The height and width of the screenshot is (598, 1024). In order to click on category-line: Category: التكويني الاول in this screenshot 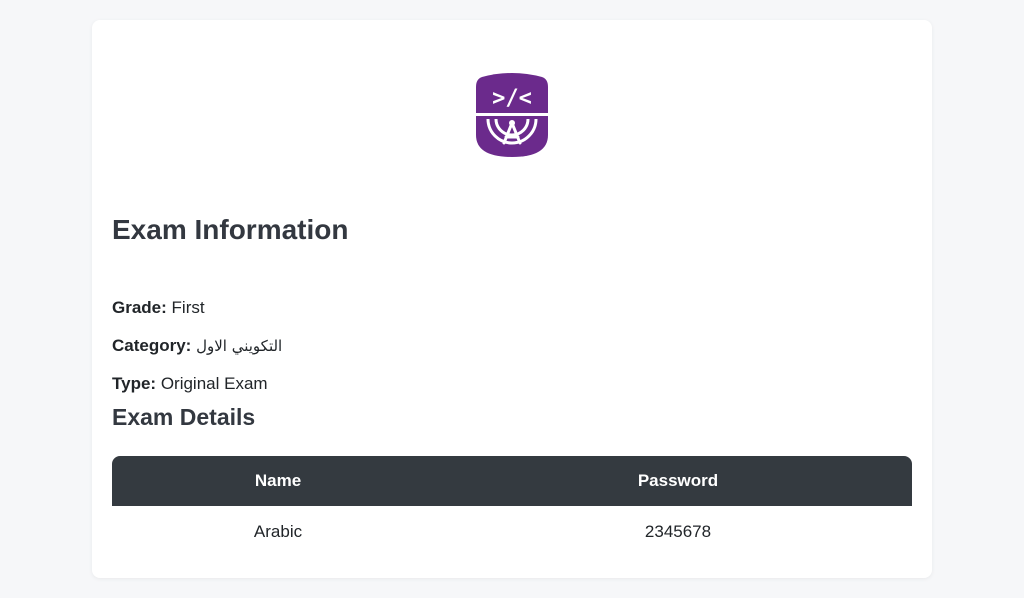, I will do `click(197, 346)`.